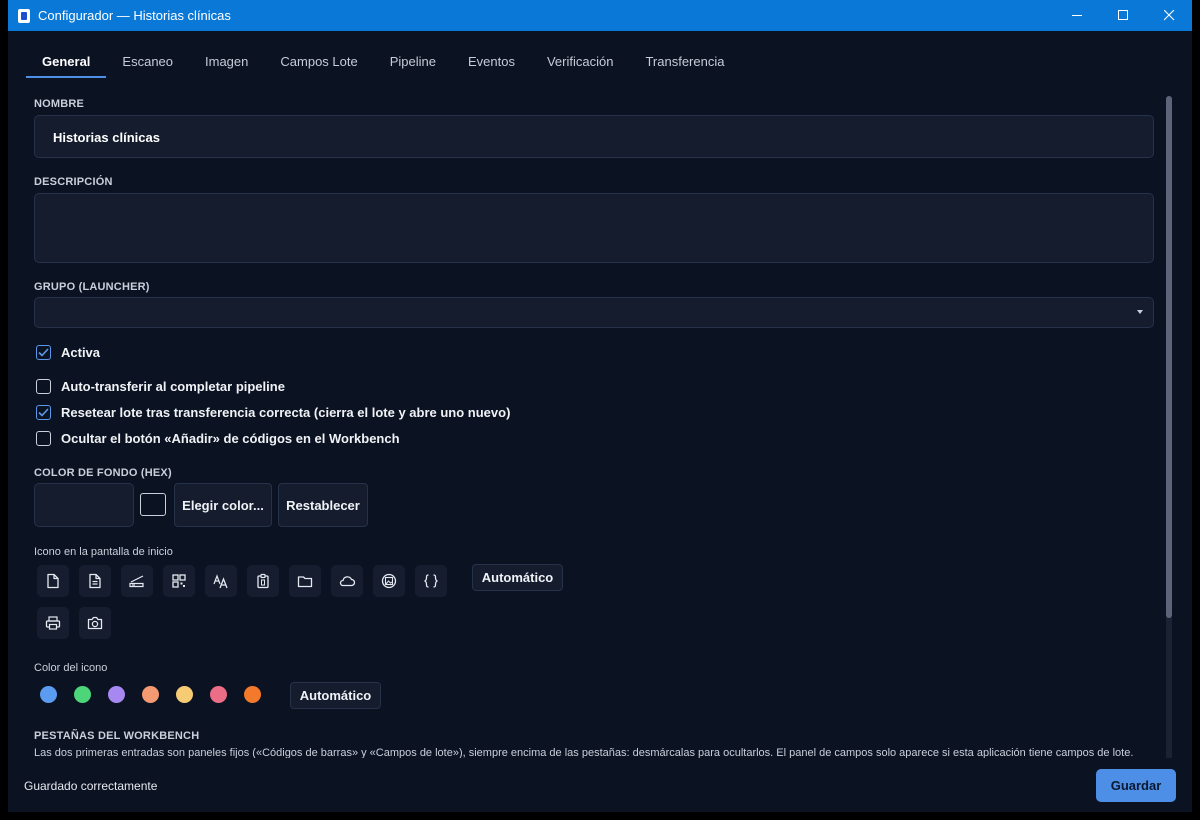 The height and width of the screenshot is (820, 1200). Describe the element at coordinates (84, 505) in the screenshot. I see `bg-color-input` at that location.